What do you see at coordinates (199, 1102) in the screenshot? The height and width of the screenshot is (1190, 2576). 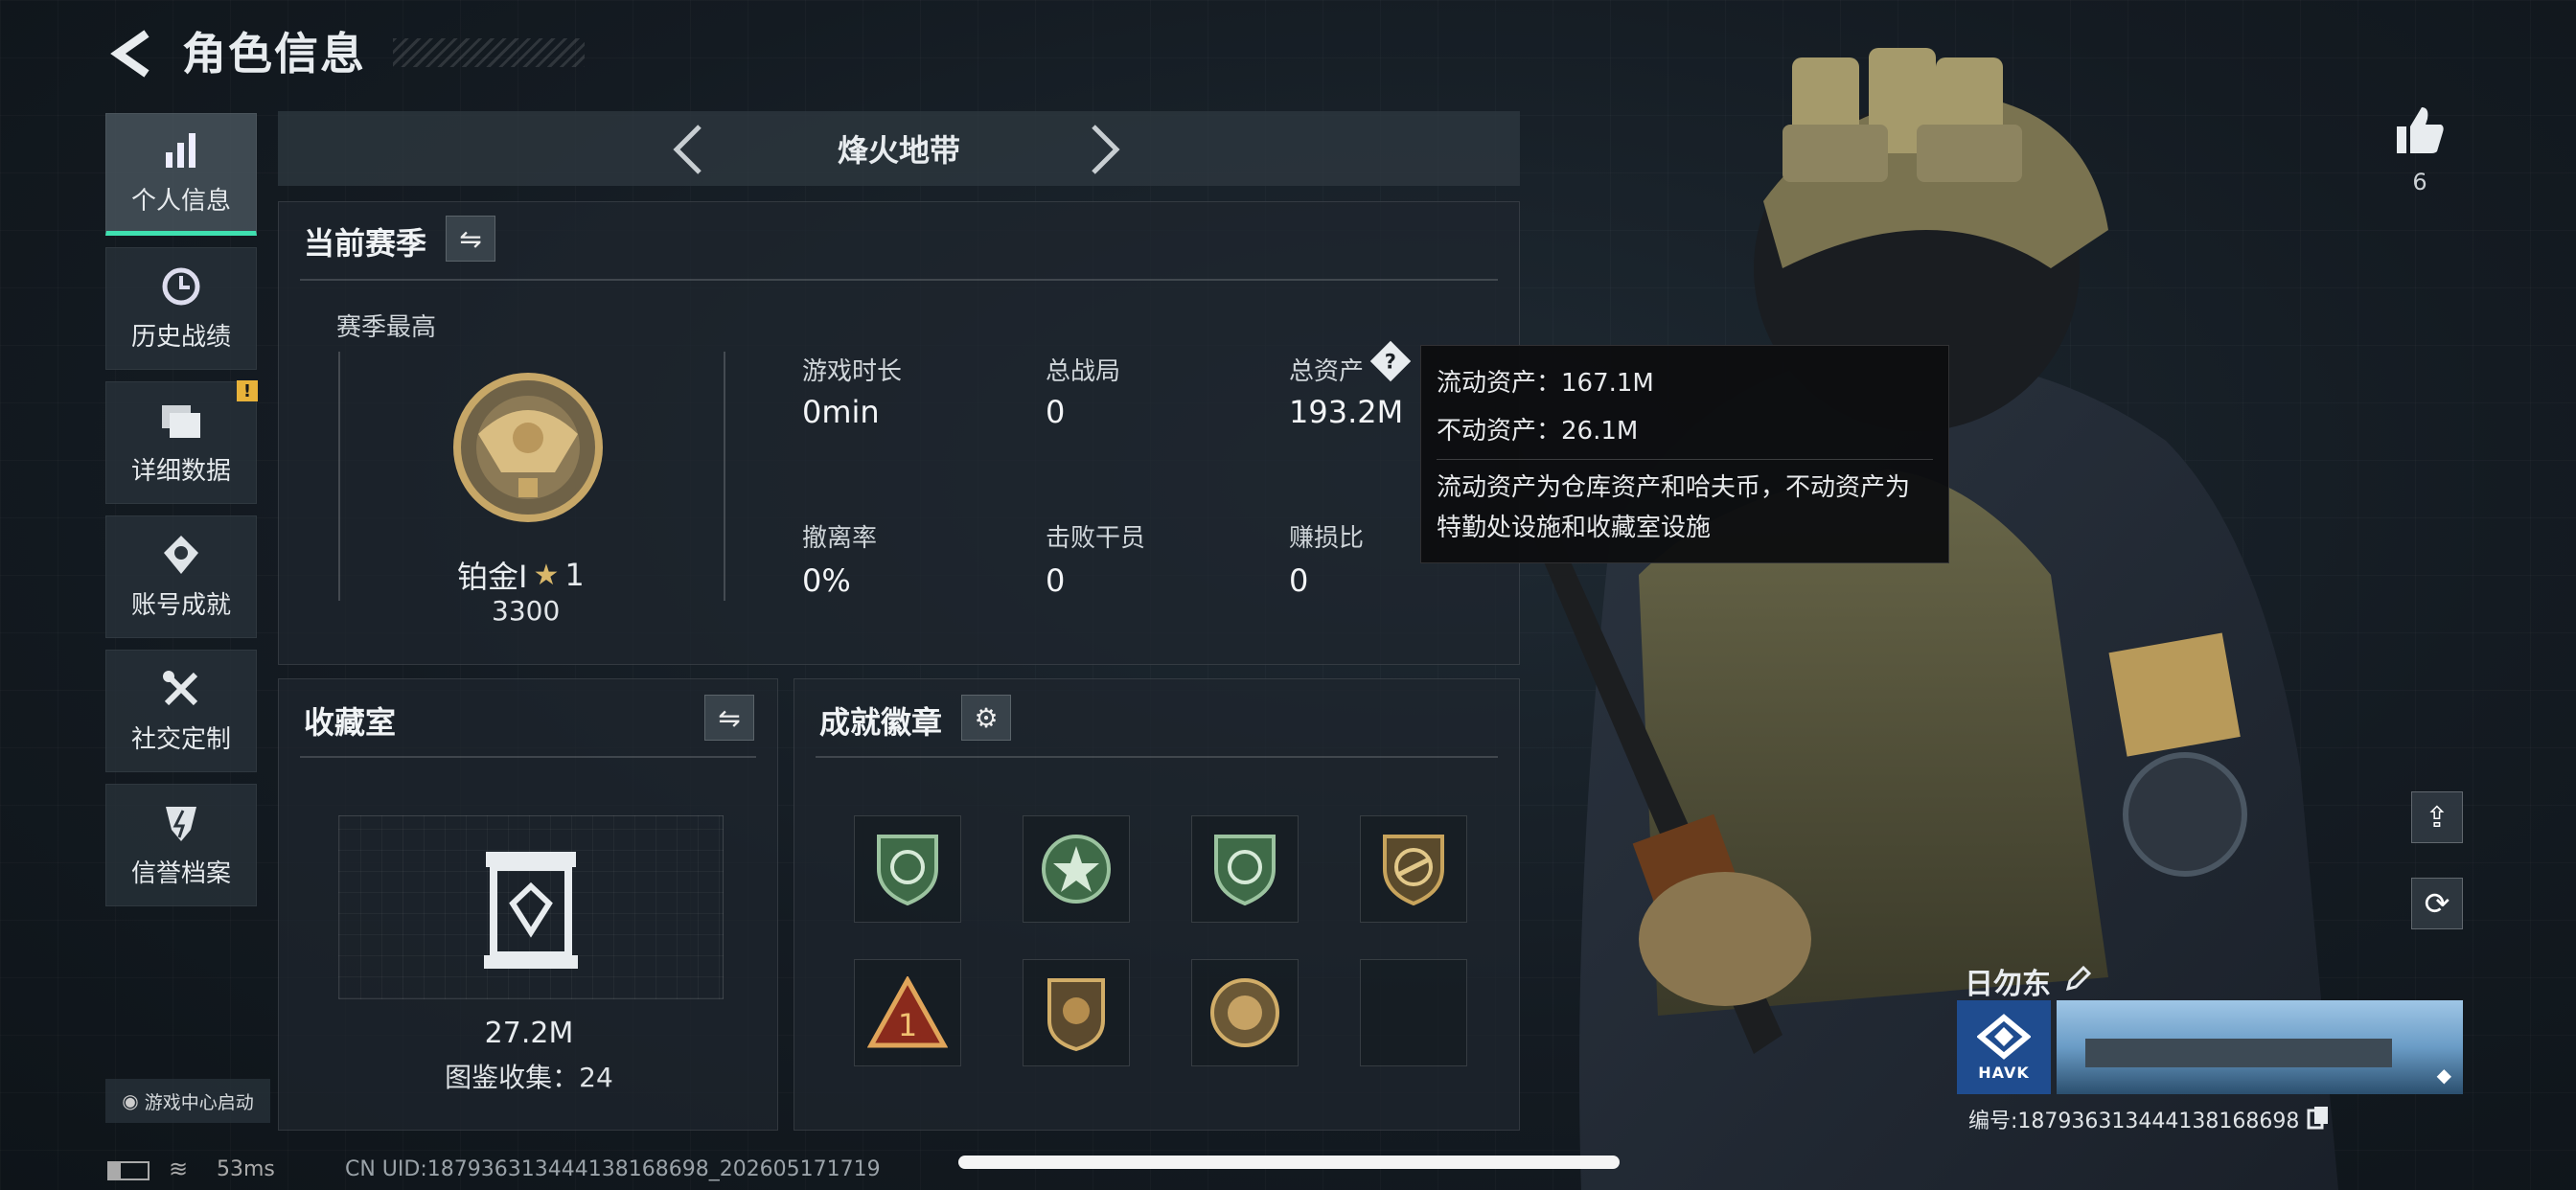 I see `game-center-label: 游戏中心启动` at bounding box center [199, 1102].